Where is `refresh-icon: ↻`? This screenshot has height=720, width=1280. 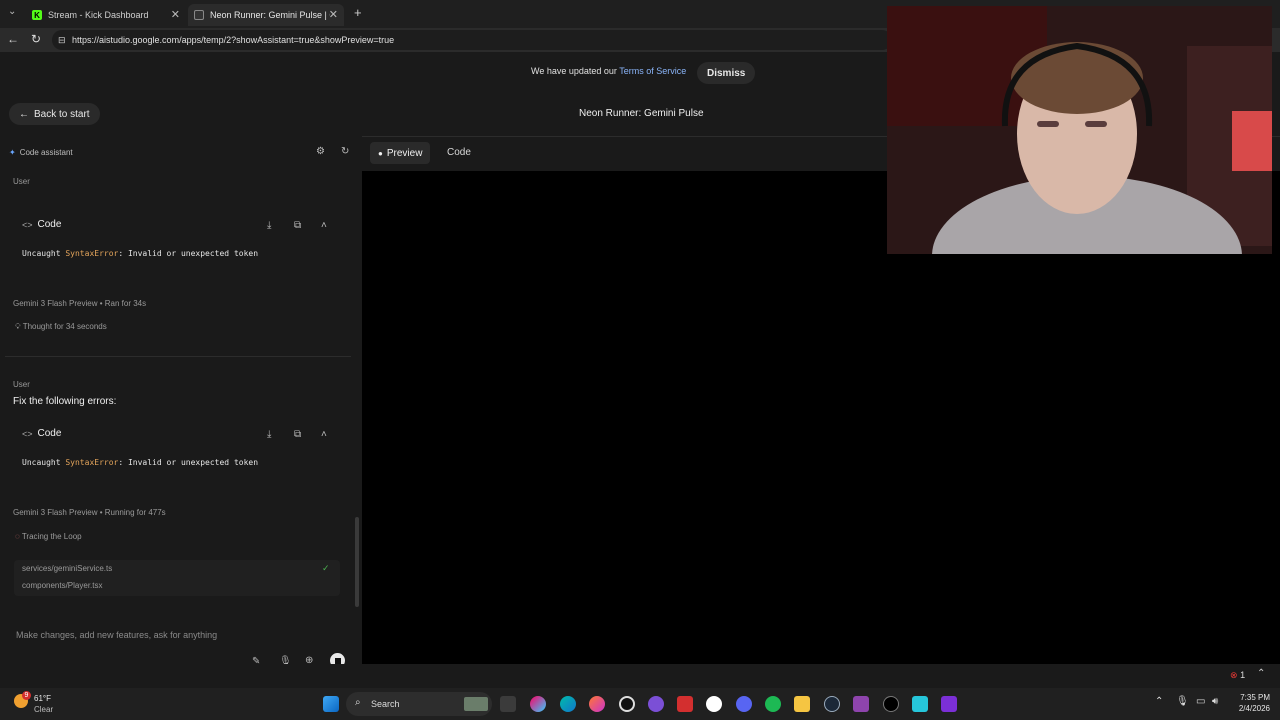 refresh-icon: ↻ is located at coordinates (345, 151).